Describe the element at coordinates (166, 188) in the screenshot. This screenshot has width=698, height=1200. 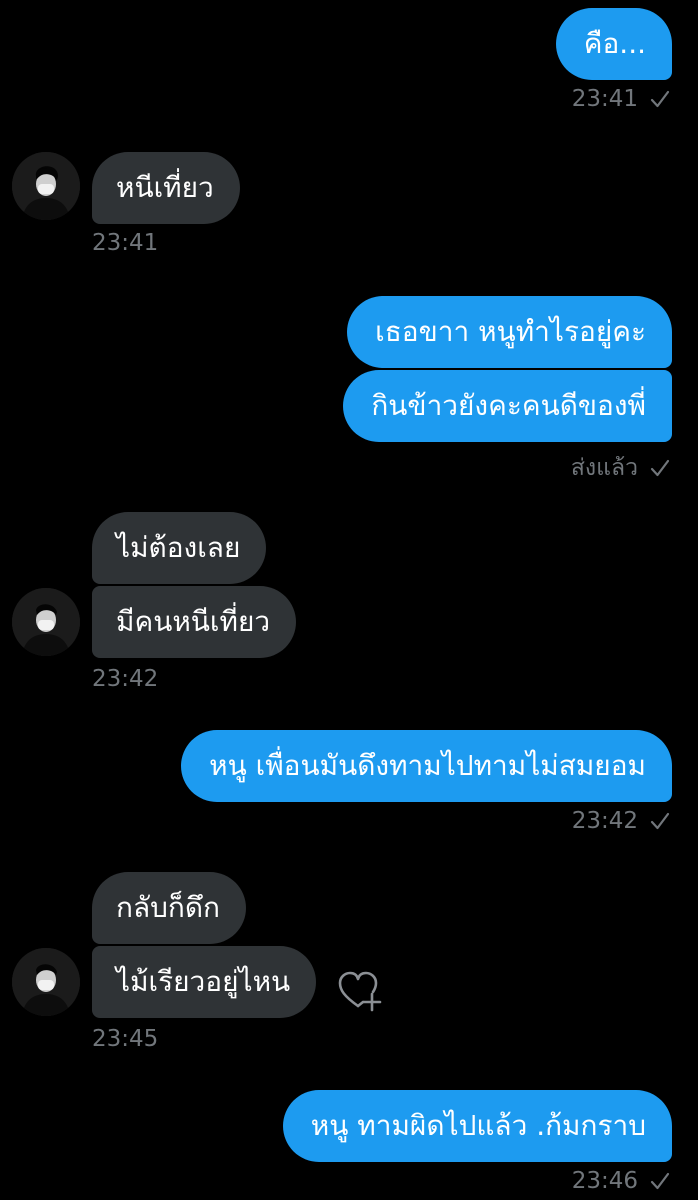
I see `message-bubble-incoming: หนีเที่ยว` at that location.